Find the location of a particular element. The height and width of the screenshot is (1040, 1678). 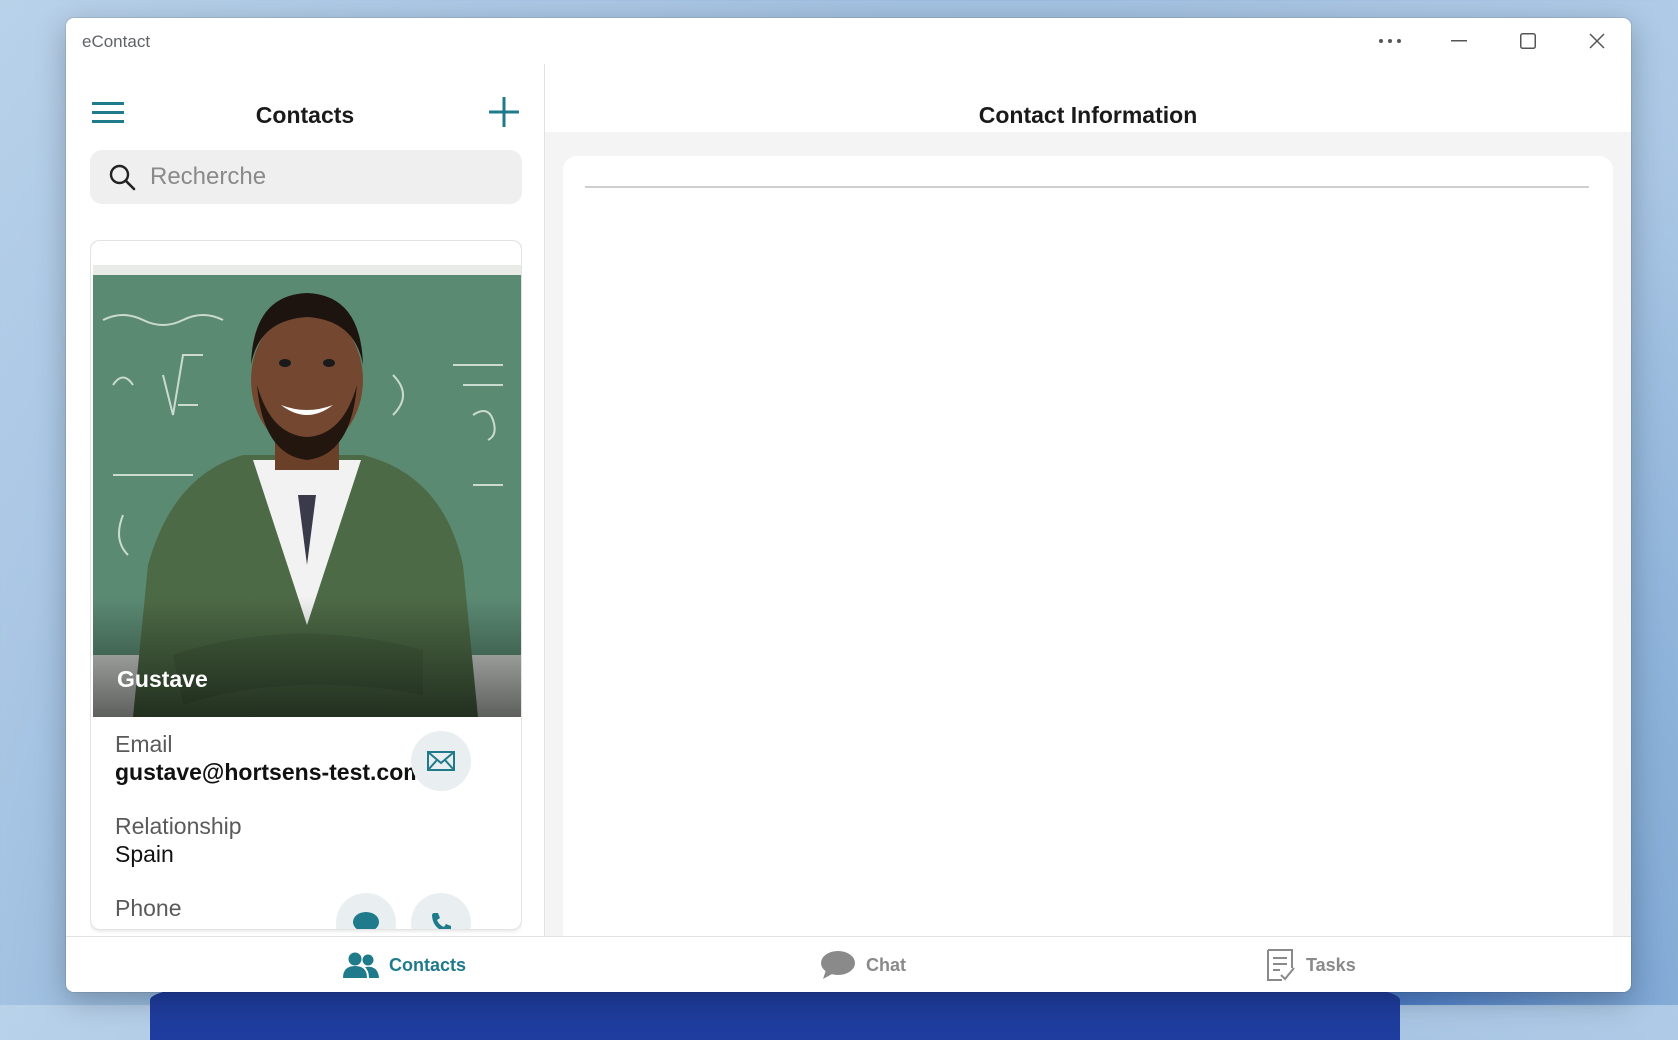

contacts-title: Contacts is located at coordinates (305, 115).